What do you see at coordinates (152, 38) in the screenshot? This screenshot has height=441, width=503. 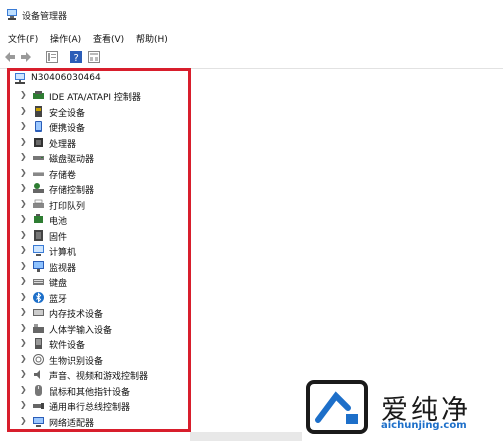 I see `menu-help: 帮助(H)` at bounding box center [152, 38].